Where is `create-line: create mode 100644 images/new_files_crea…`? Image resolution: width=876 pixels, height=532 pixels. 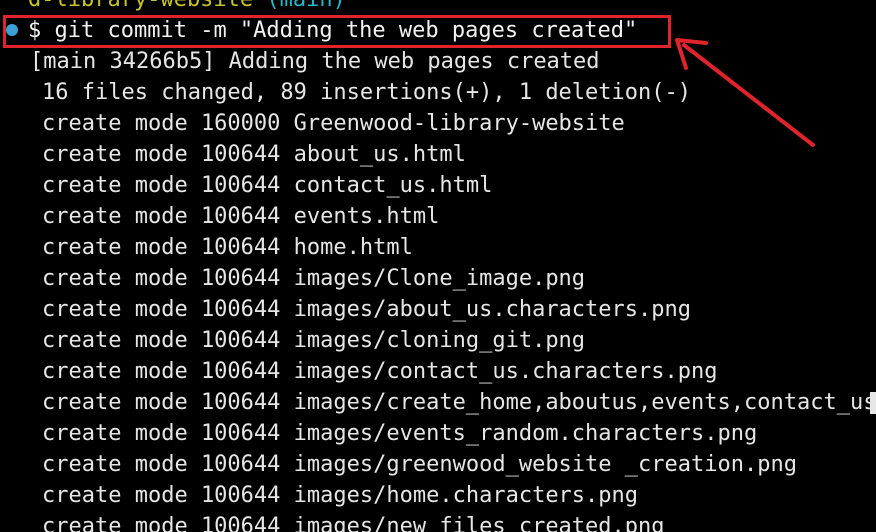 create-line: create mode 100644 images/new_files_crea… is located at coordinates (353, 523).